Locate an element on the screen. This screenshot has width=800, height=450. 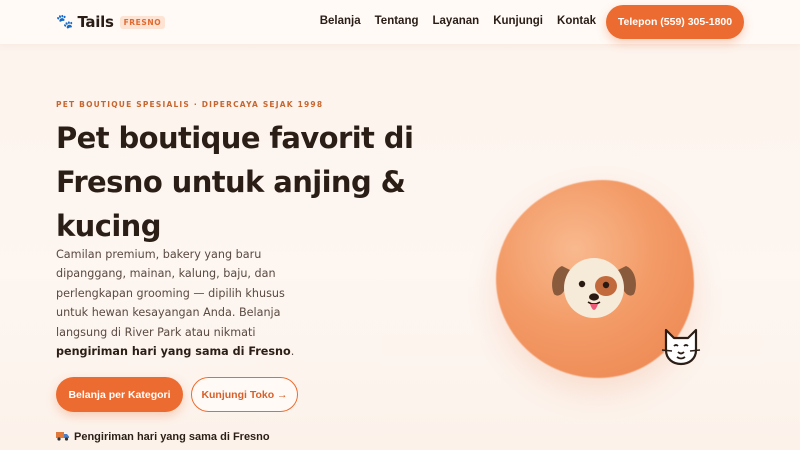
brand-name: Tails is located at coordinates (95, 22).